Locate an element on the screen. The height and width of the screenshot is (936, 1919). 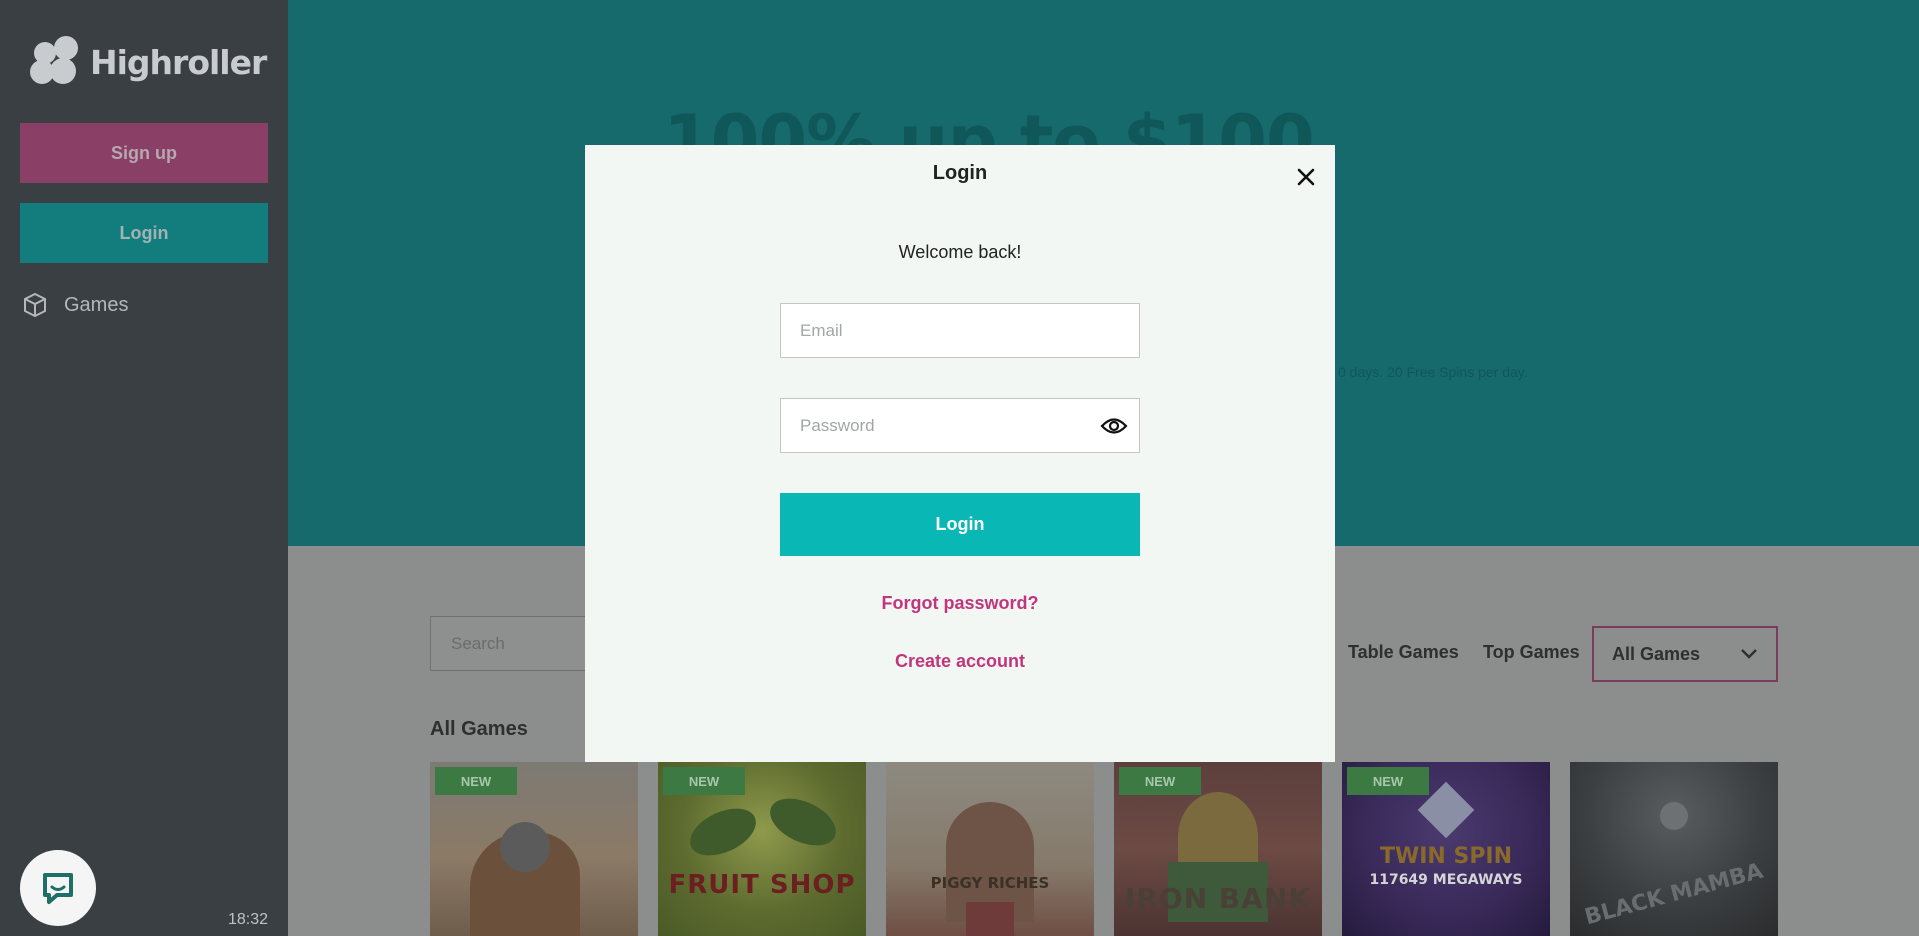
cube-icon is located at coordinates (35, 305).